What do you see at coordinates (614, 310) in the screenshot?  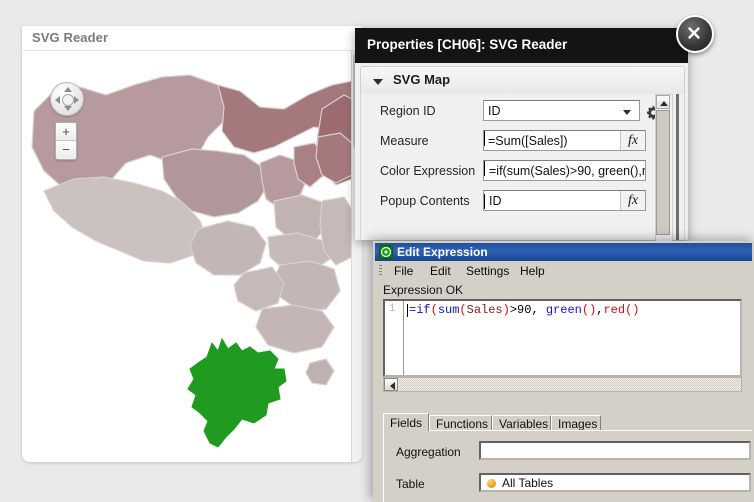 I see `code-token: red` at bounding box center [614, 310].